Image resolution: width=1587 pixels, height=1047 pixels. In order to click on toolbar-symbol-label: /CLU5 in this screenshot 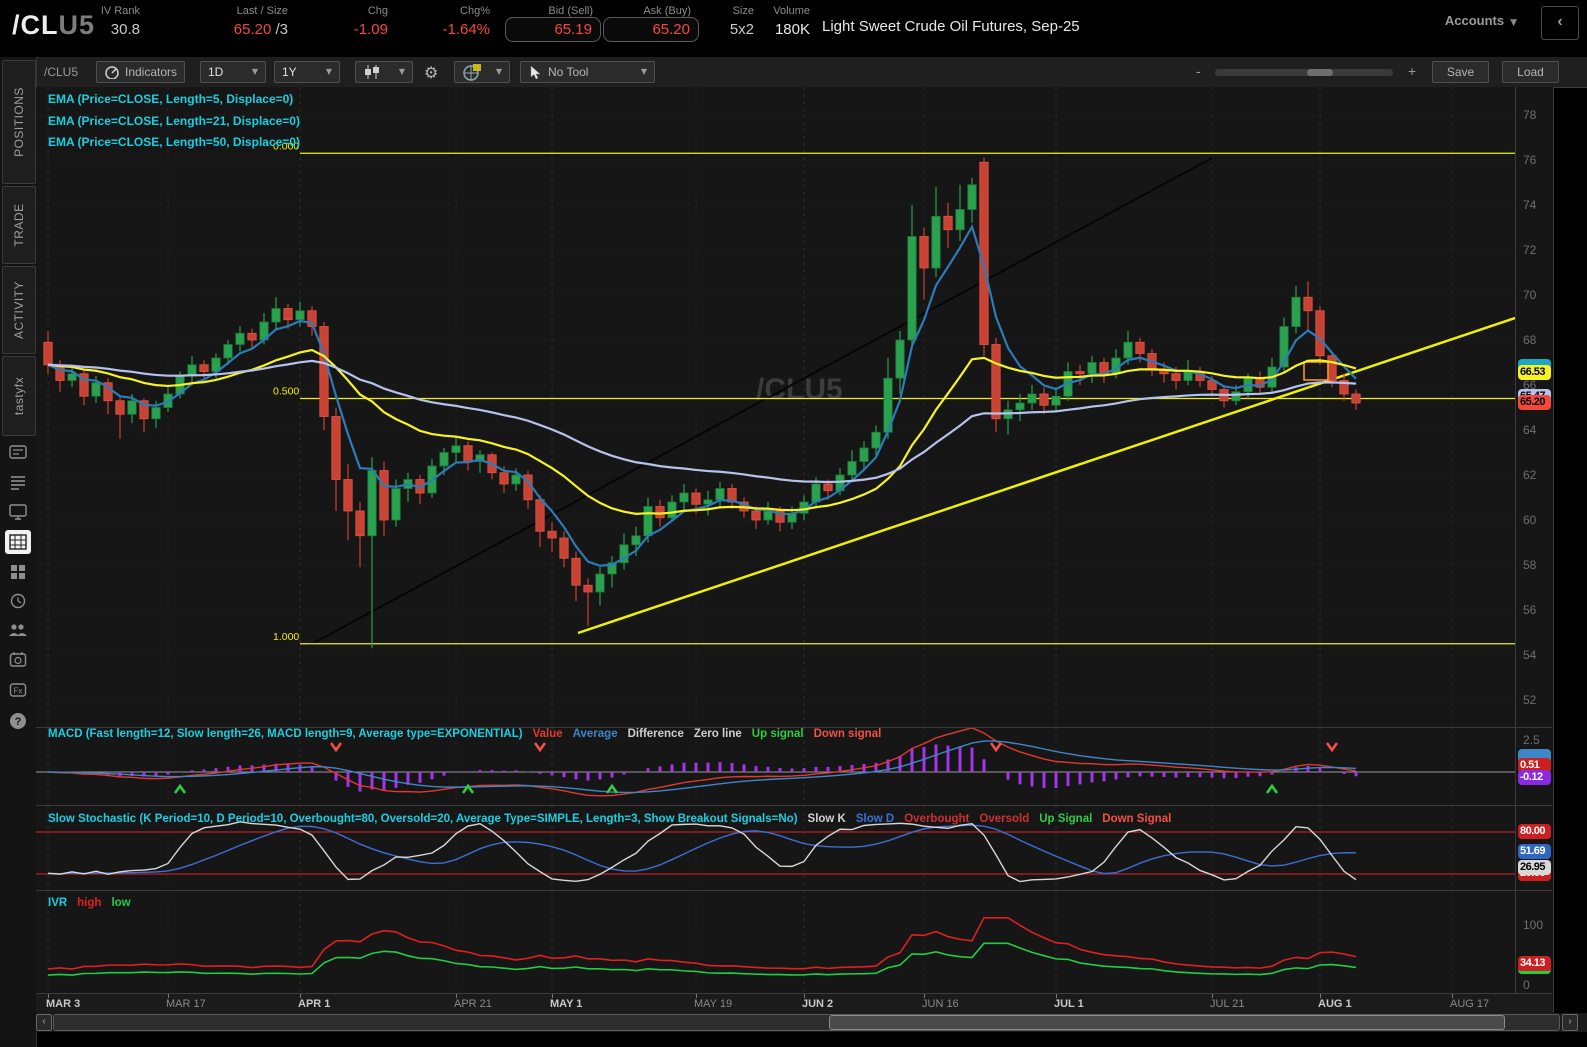, I will do `click(61, 72)`.